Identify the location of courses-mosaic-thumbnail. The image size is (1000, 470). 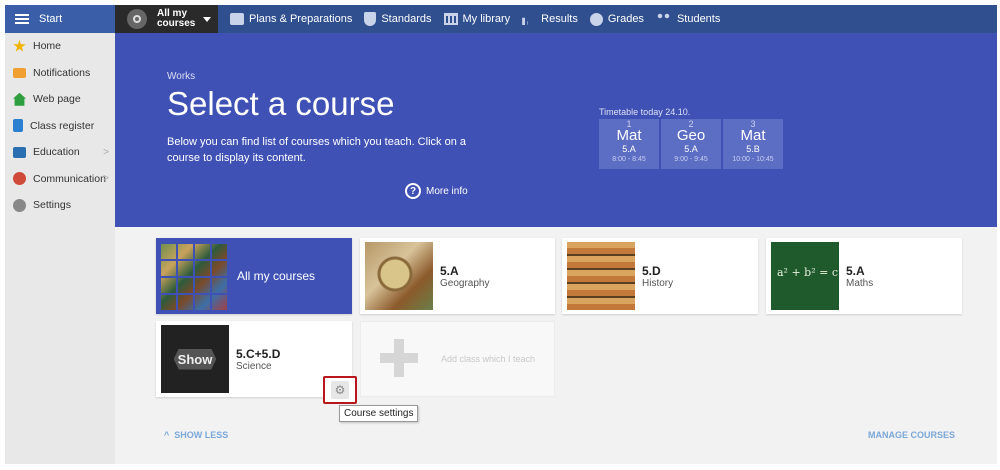
(195, 276).